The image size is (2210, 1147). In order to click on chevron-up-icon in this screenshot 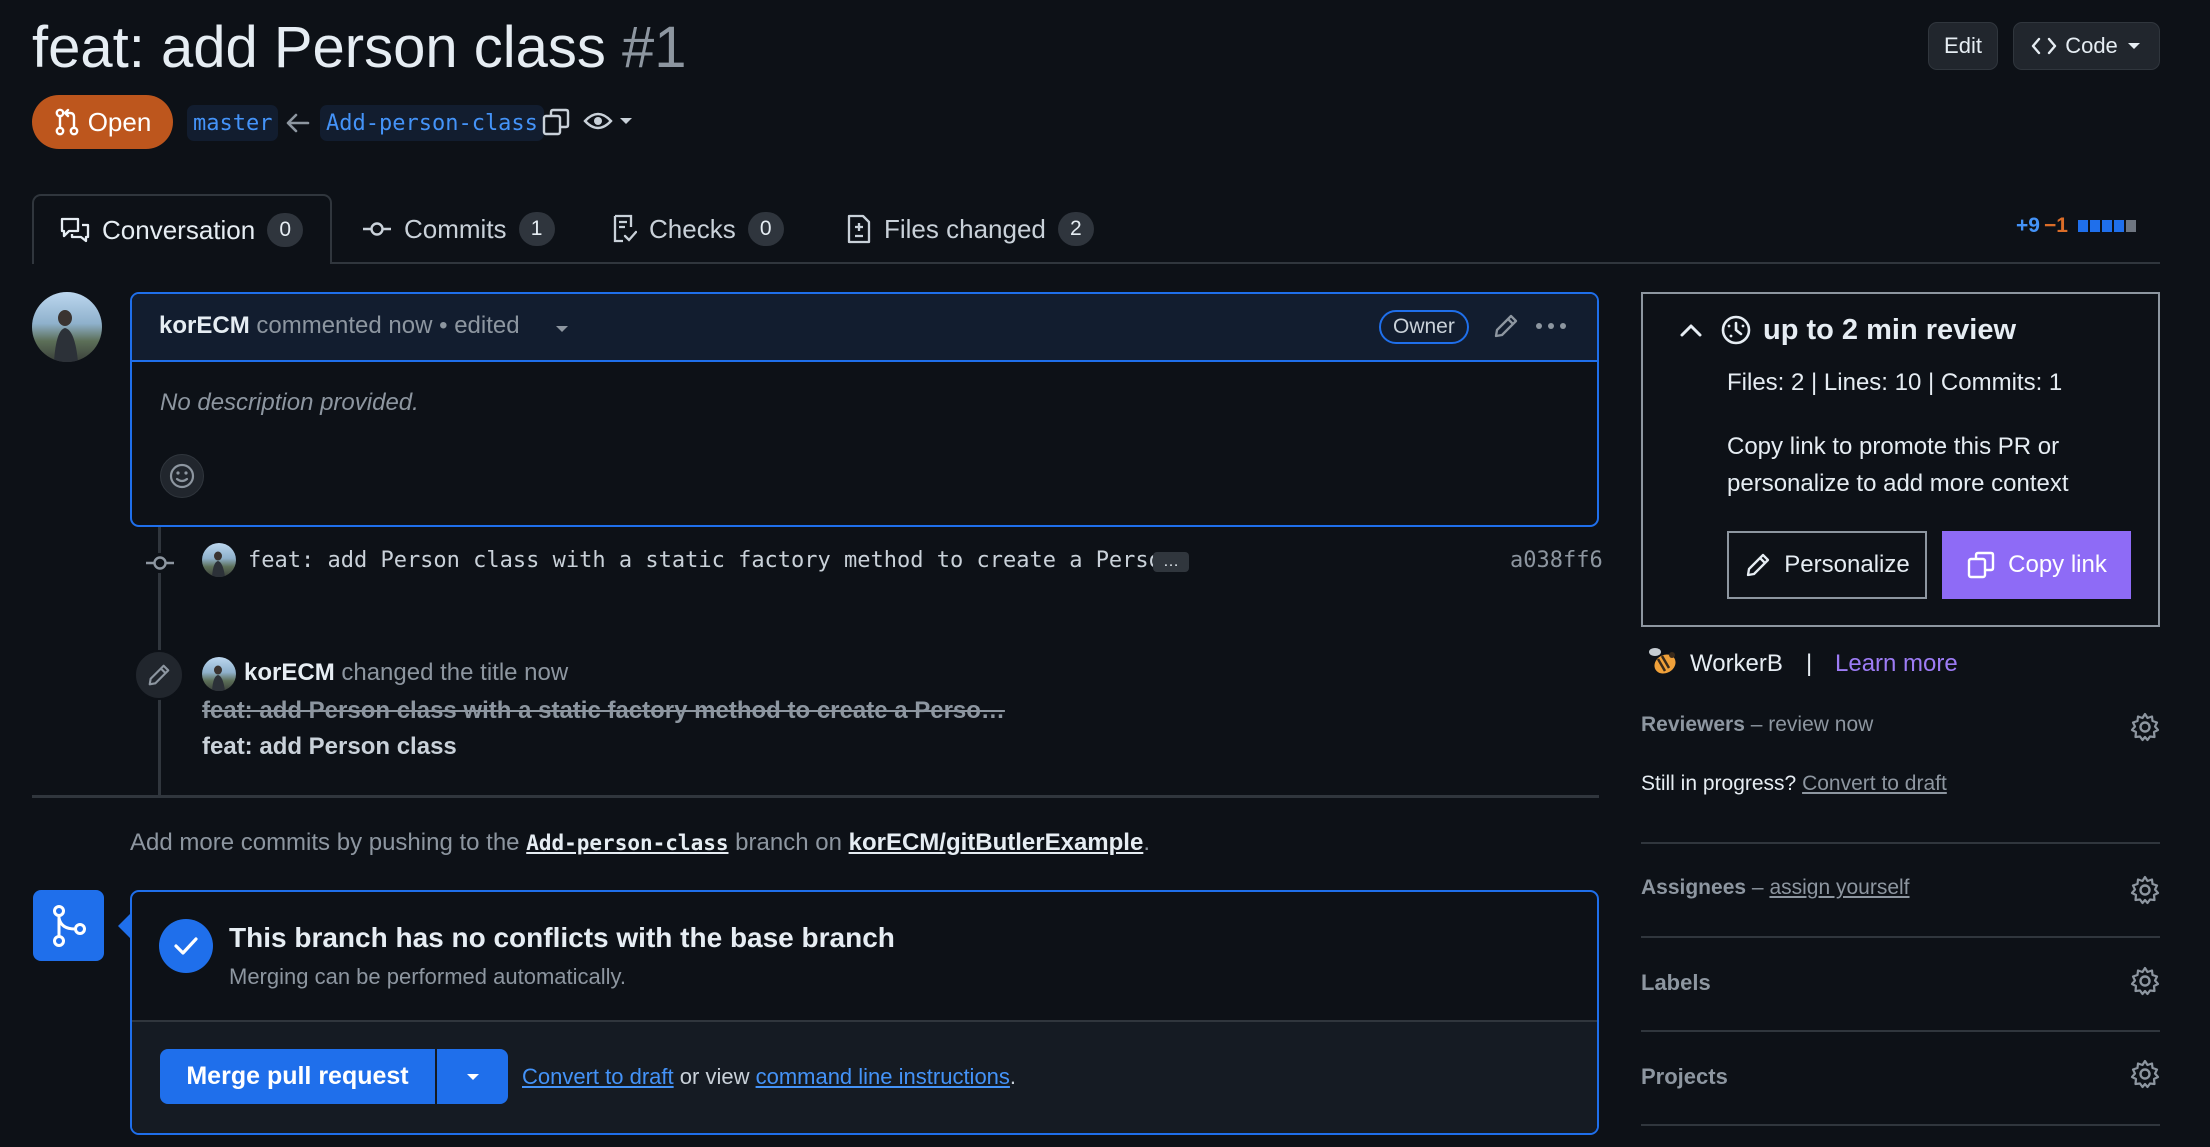, I will do `click(1691, 330)`.